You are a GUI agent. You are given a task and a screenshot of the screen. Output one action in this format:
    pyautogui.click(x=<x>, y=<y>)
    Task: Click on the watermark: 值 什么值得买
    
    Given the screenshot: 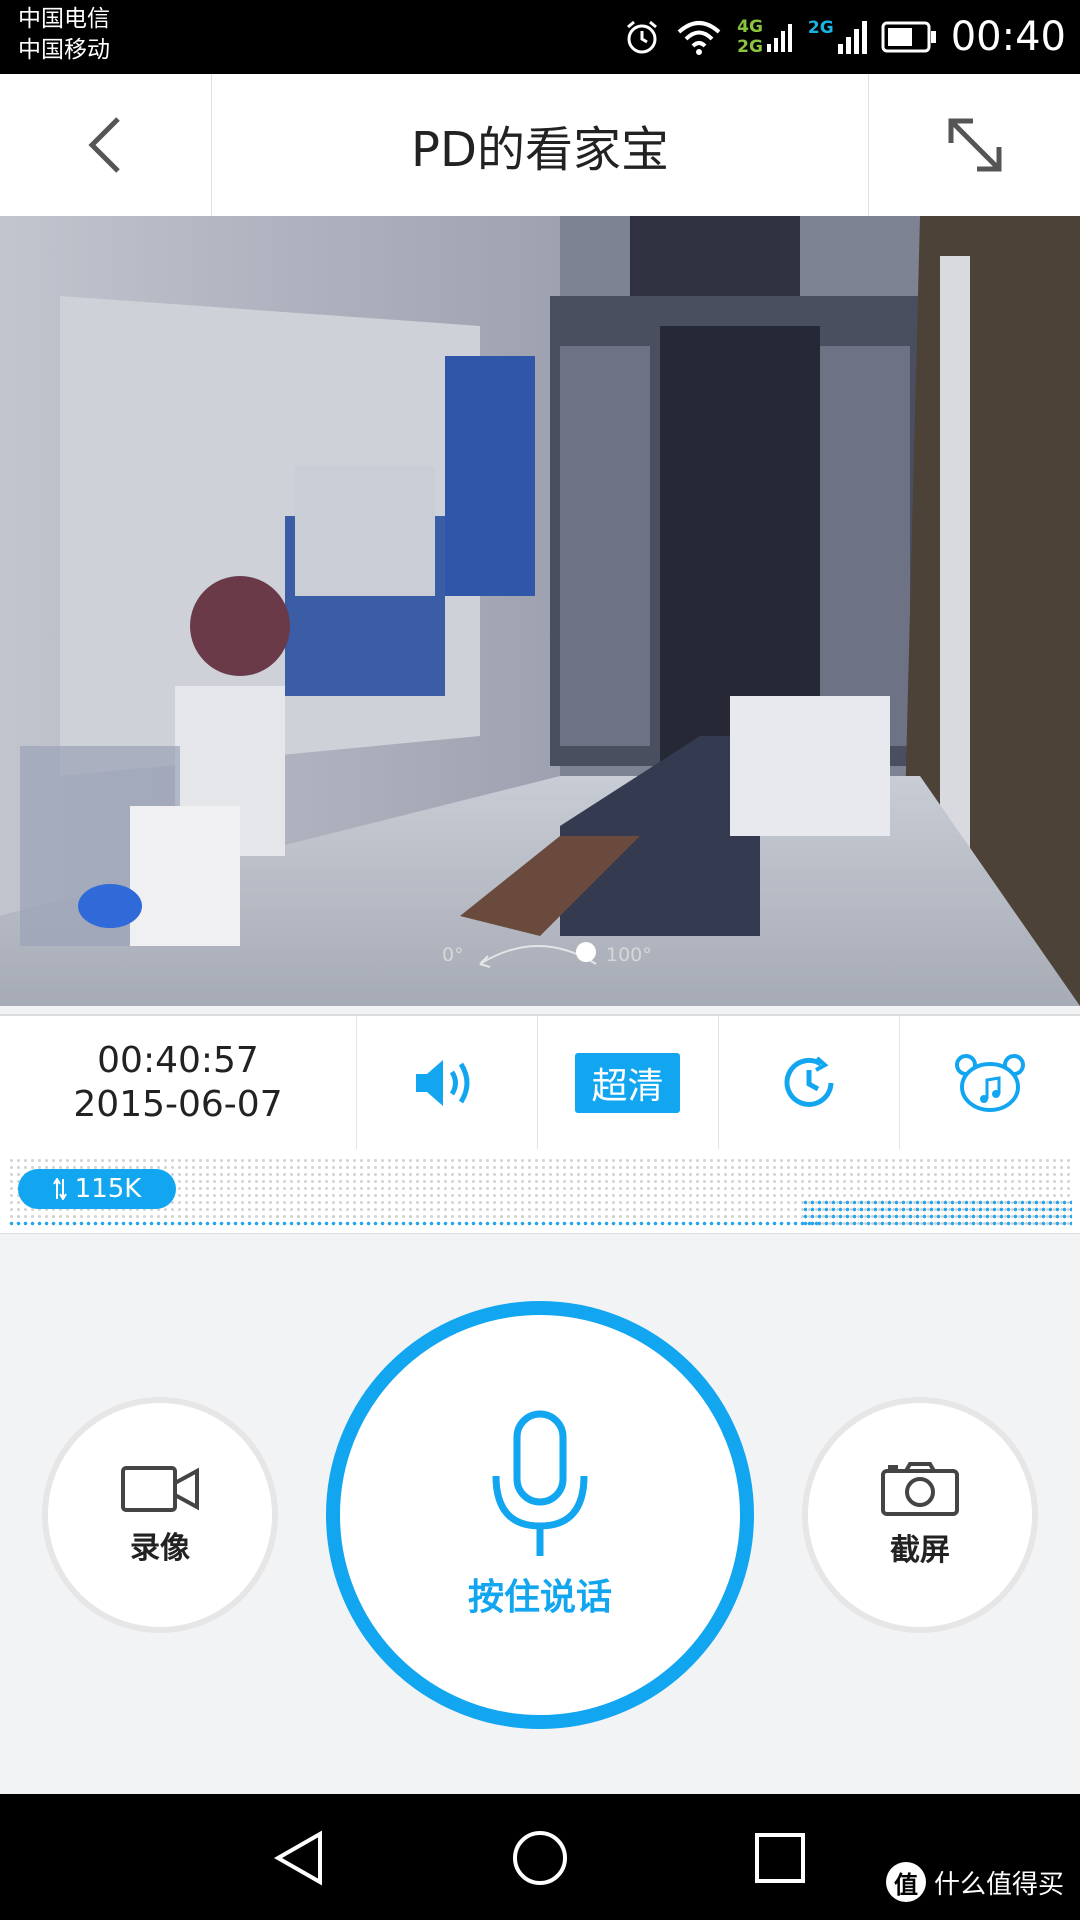 What is the action you would take?
    pyautogui.click(x=974, y=1882)
    